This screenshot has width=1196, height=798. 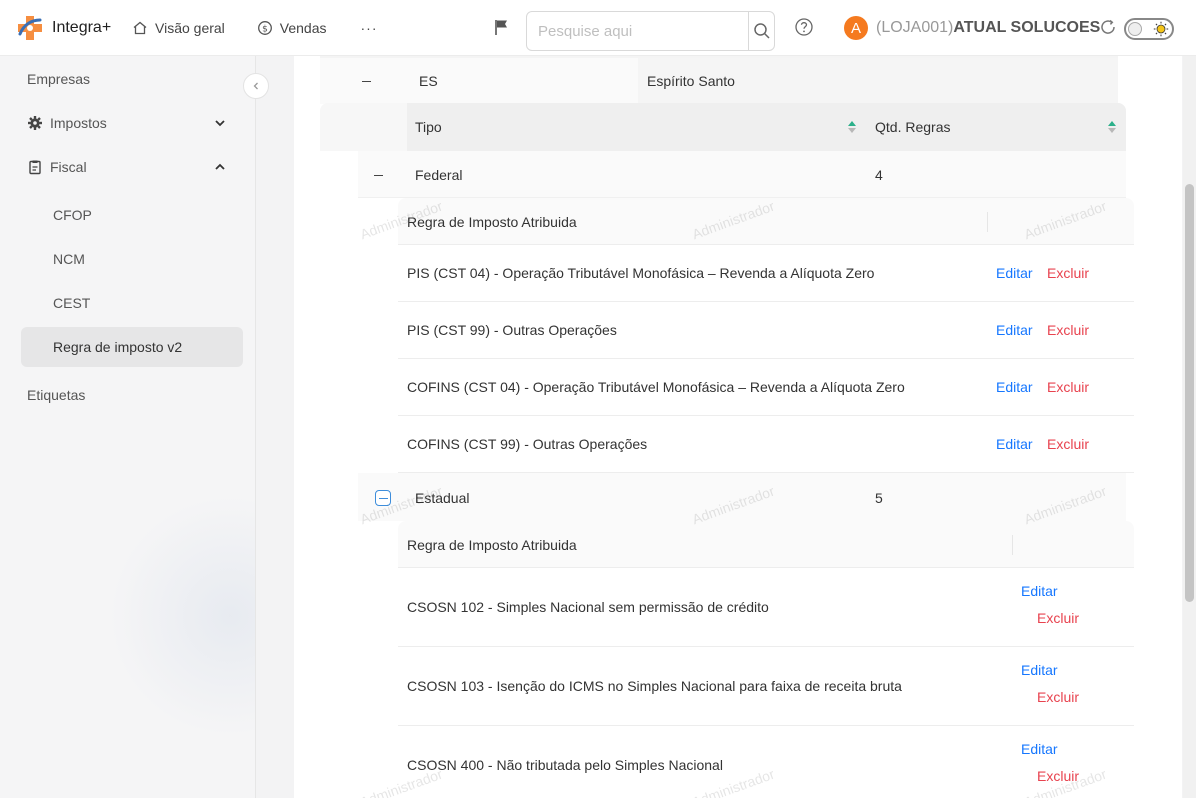 What do you see at coordinates (912, 127) in the screenshot?
I see `column-header-qtd-regras: Qtd. Regras` at bounding box center [912, 127].